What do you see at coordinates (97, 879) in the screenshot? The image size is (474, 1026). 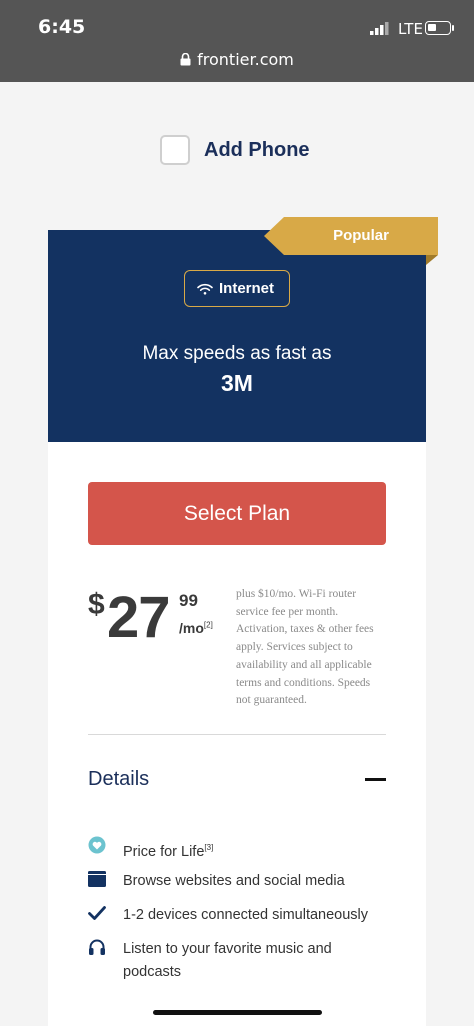 I see `browser-window-icon` at bounding box center [97, 879].